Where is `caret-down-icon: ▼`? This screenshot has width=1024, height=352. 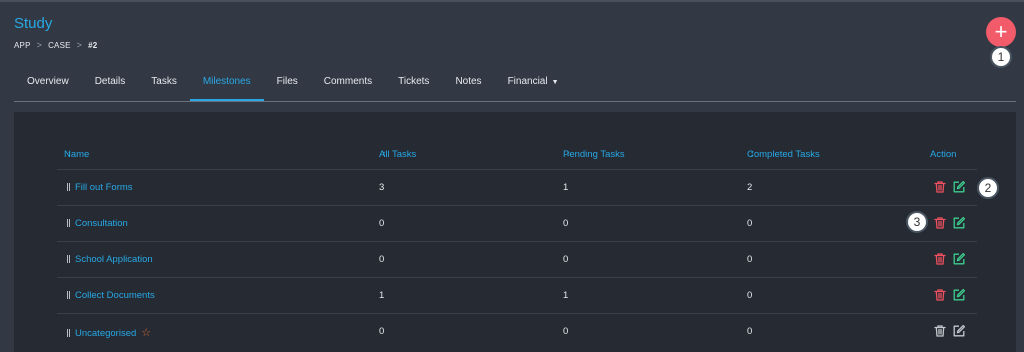 caret-down-icon: ▼ is located at coordinates (555, 82).